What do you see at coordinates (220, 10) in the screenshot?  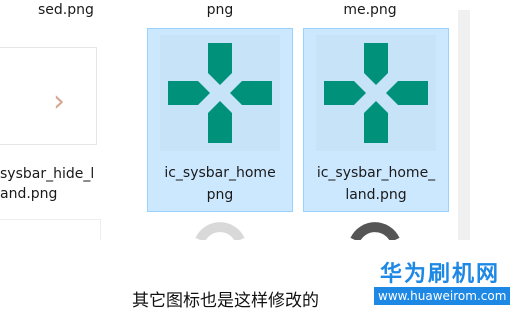 I see `file-name-top-2: png` at bounding box center [220, 10].